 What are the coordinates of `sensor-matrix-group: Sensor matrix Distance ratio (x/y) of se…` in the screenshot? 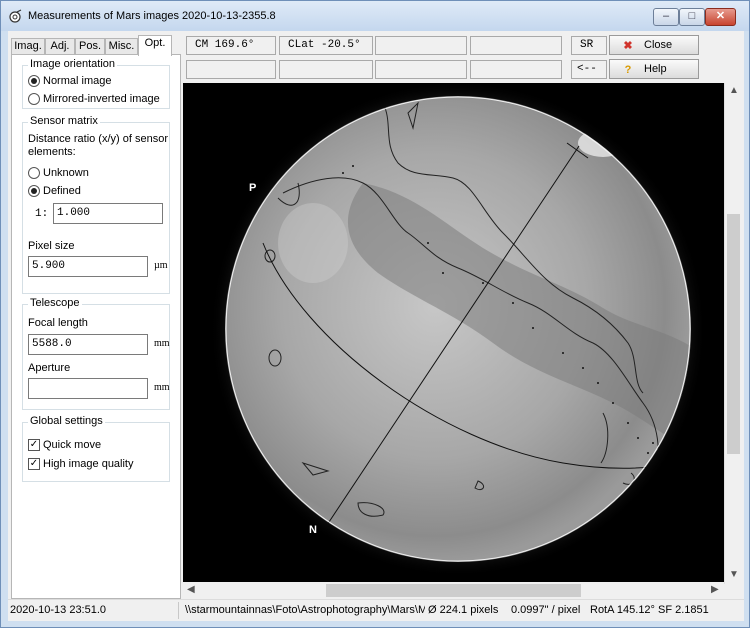 It's located at (96, 204).